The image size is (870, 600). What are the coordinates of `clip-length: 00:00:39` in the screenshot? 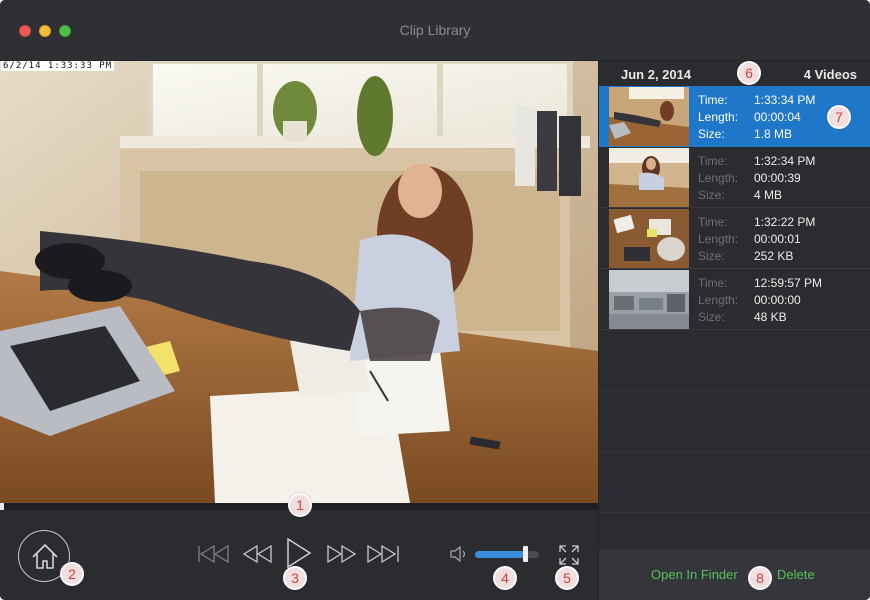 It's located at (777, 178).